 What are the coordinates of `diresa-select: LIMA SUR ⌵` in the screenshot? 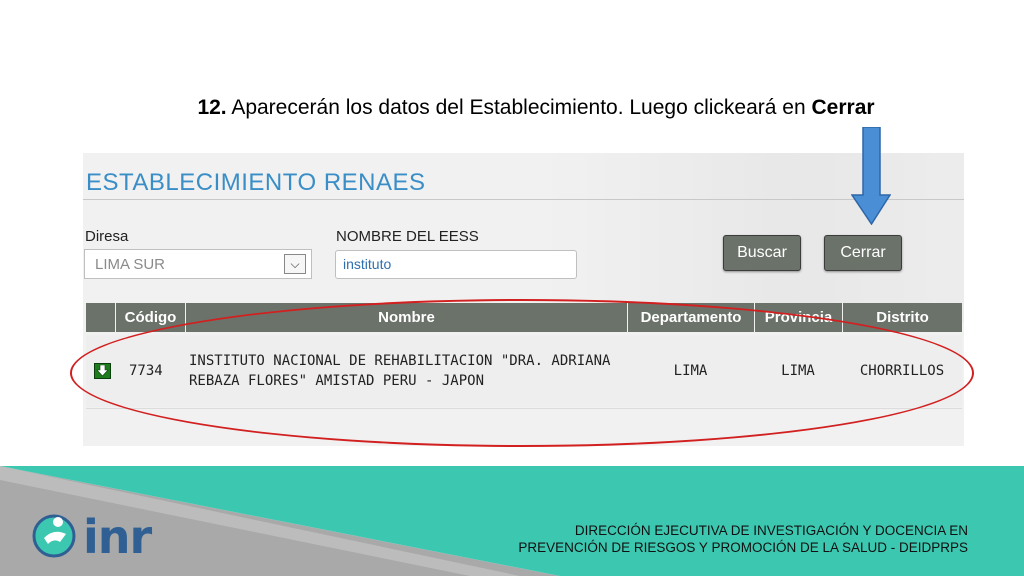 It's located at (198, 264).